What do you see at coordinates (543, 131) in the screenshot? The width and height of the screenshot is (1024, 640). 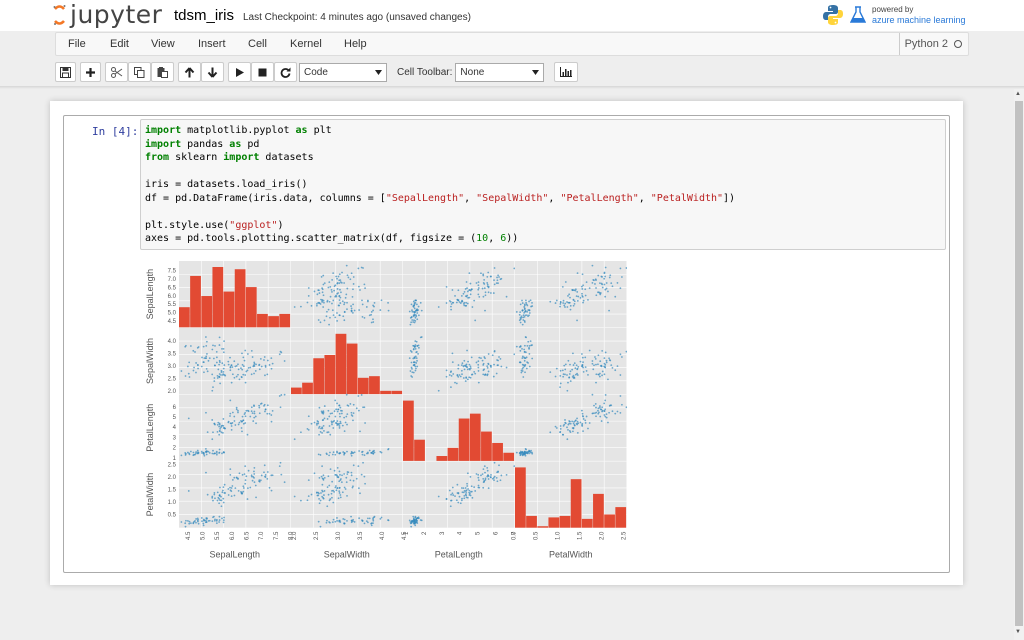 I see `code-line: import matplotlib.pyplot as plt` at bounding box center [543, 131].